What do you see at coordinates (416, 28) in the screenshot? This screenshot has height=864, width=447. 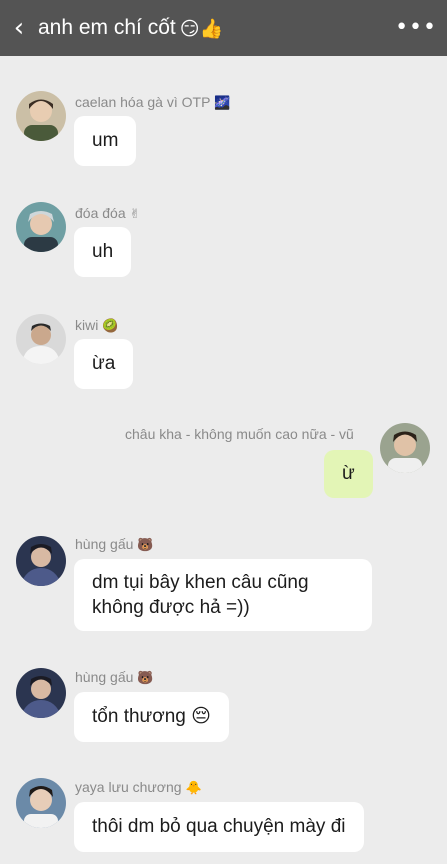 I see `more-options-icon: •••` at bounding box center [416, 28].